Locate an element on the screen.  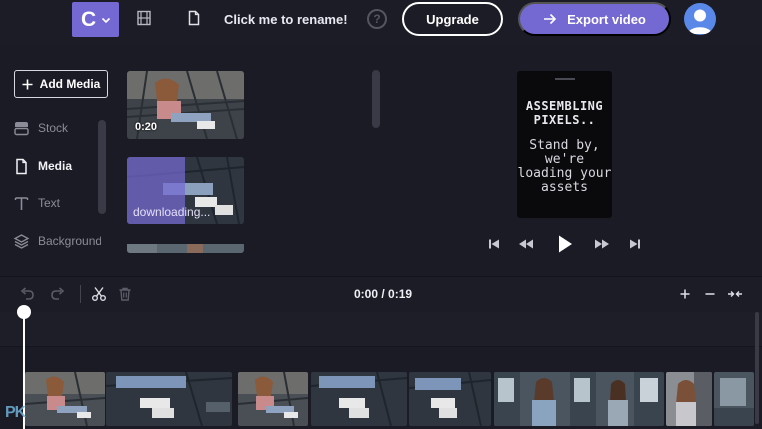
sidebar-scrollbar is located at coordinates (102, 167).